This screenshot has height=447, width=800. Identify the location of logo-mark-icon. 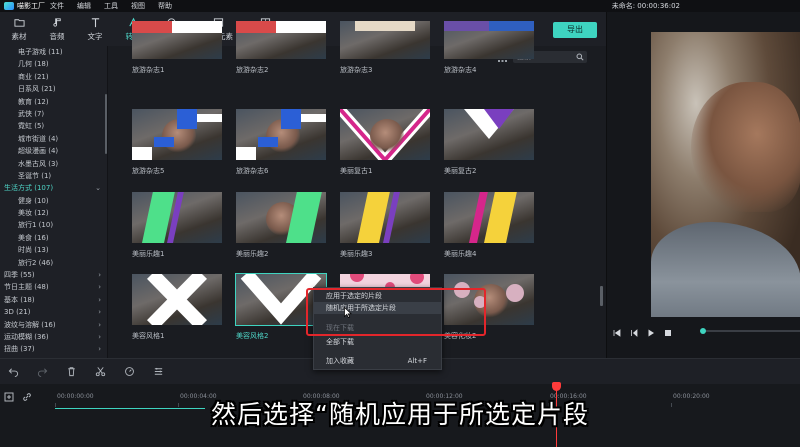
(9, 6).